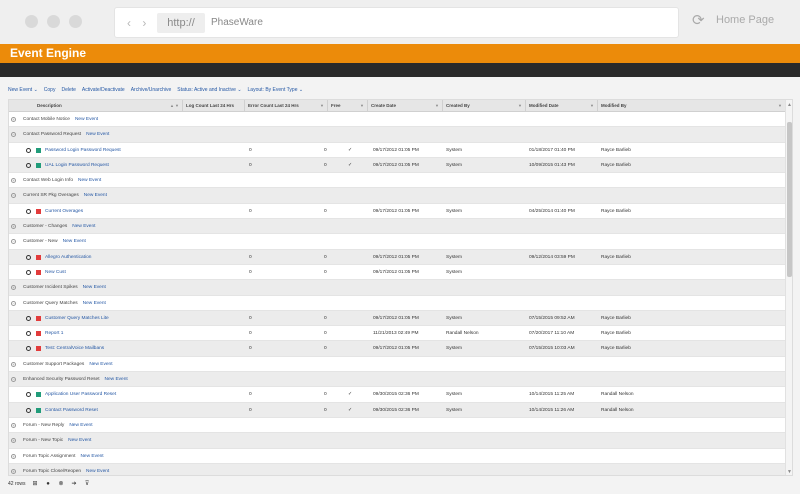 This screenshot has width=800, height=494. What do you see at coordinates (285, 106) in the screenshot?
I see `header-error-count: Error Count Last 24 Hrs ▼` at bounding box center [285, 106].